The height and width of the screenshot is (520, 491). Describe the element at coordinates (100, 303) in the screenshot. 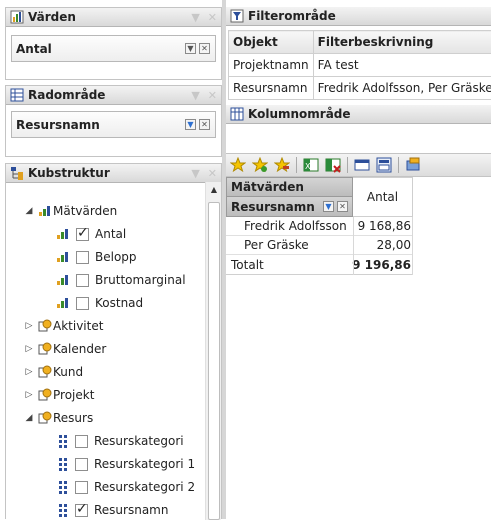

I see `tree-item-kostnad: Kostnad` at that location.